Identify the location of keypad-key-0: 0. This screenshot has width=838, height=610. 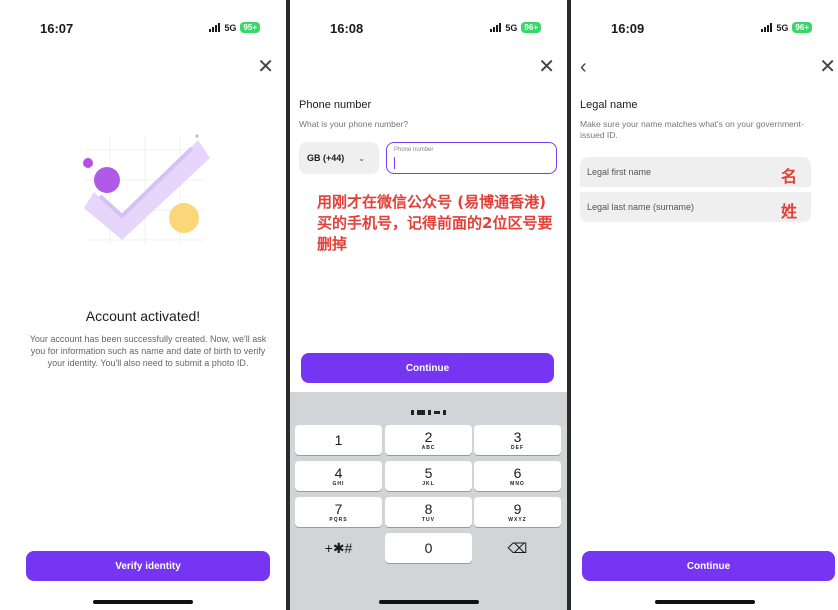
(428, 548).